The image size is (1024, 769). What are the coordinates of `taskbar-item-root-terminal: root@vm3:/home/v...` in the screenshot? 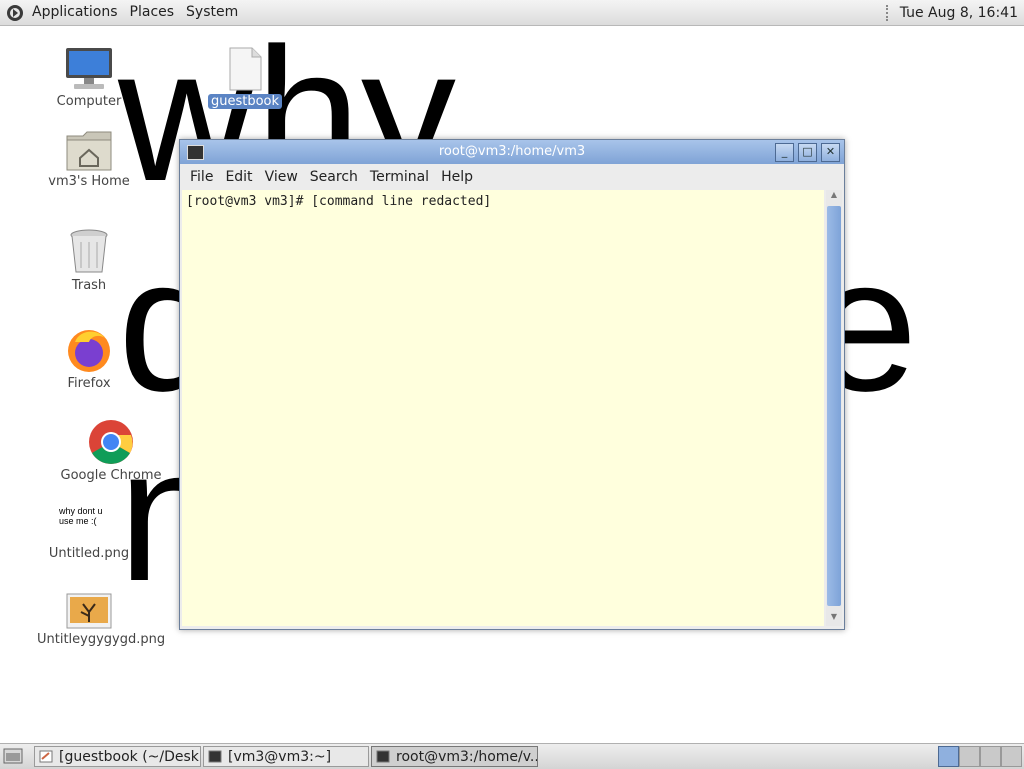 It's located at (454, 756).